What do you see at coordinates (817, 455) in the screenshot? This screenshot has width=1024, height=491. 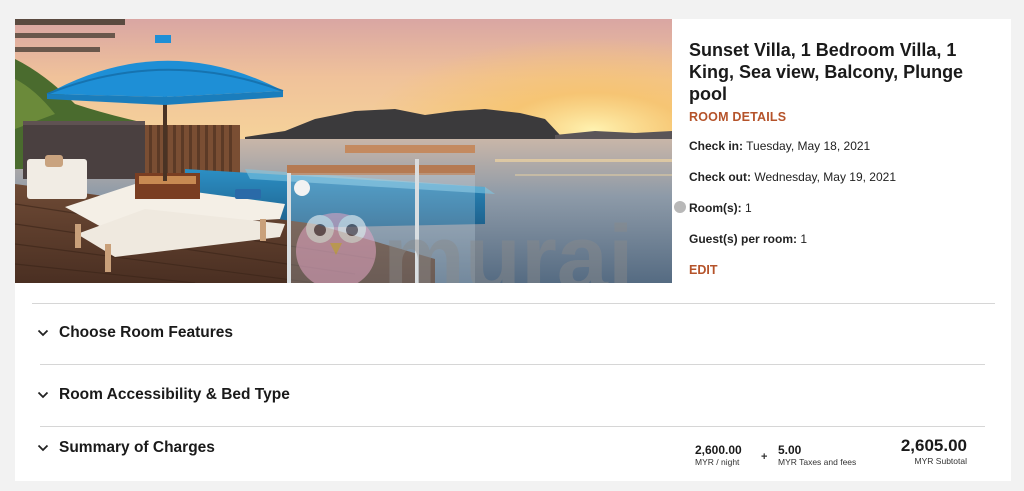 I see `taxes-fees: 5.00 MYR Taxes and fees` at bounding box center [817, 455].